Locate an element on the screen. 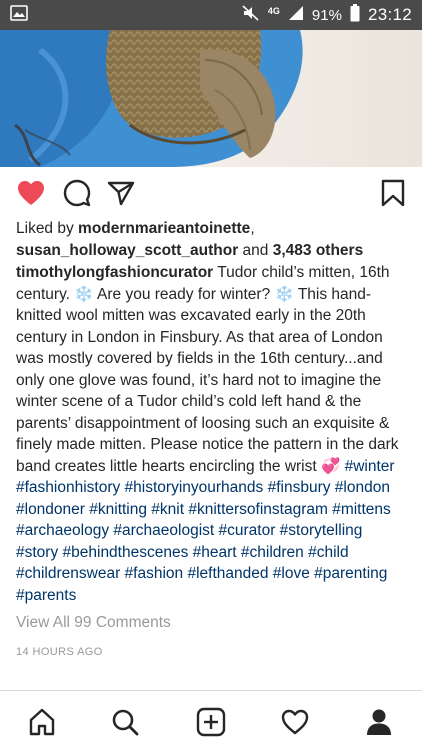  caption-username: timothylongfashioncurator is located at coordinates (114, 272).